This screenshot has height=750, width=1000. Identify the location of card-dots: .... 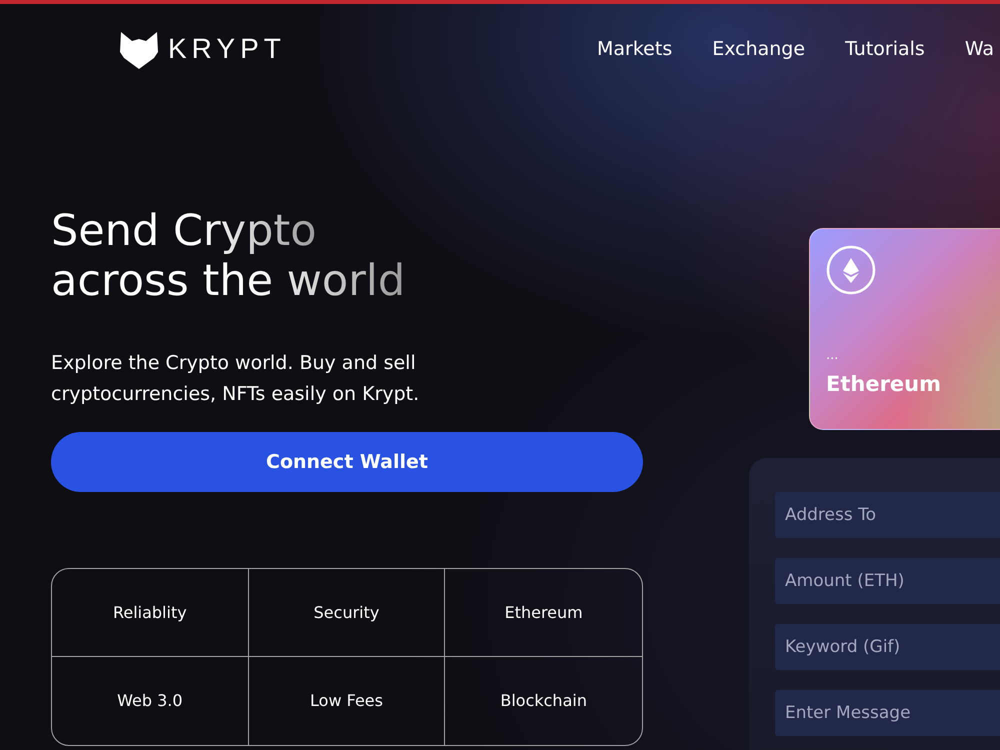
(833, 356).